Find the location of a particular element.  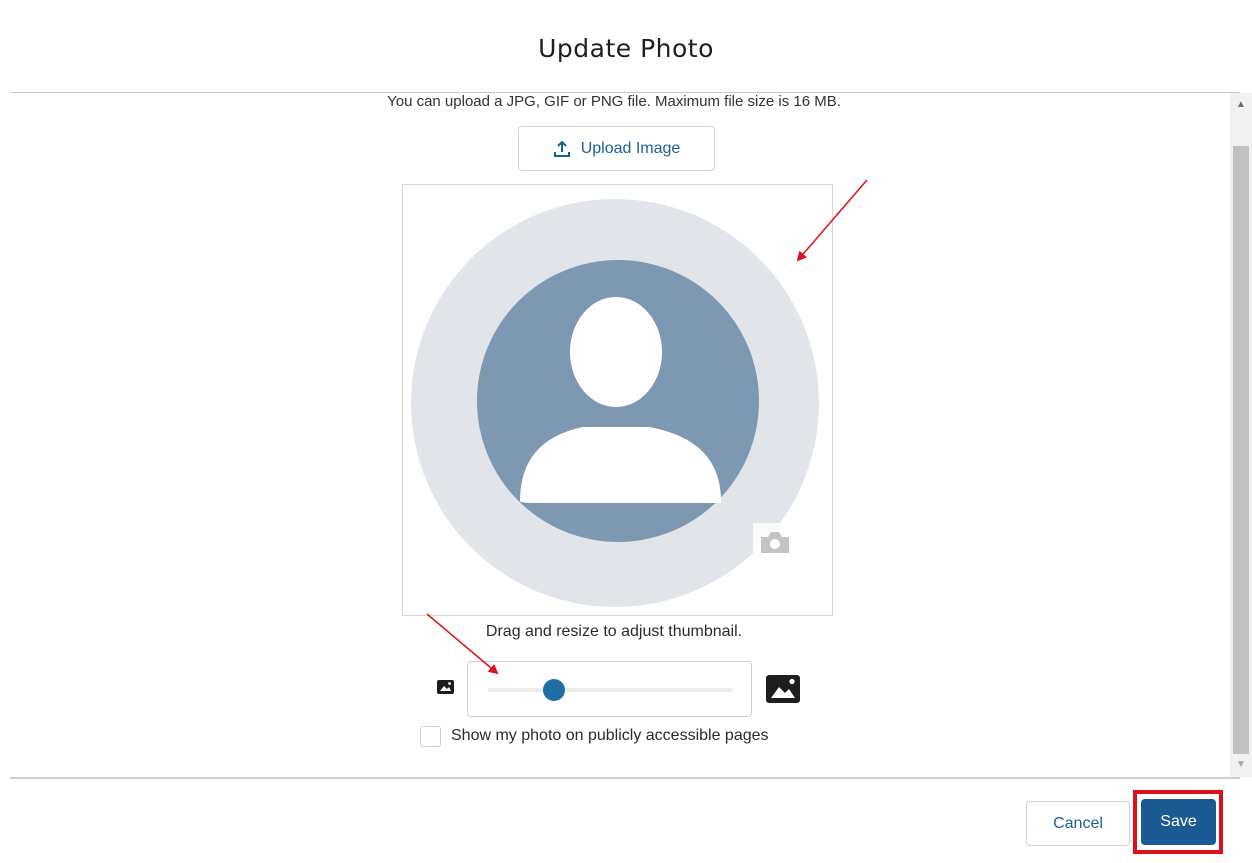

modal-title: Update Photo is located at coordinates (626, 48).